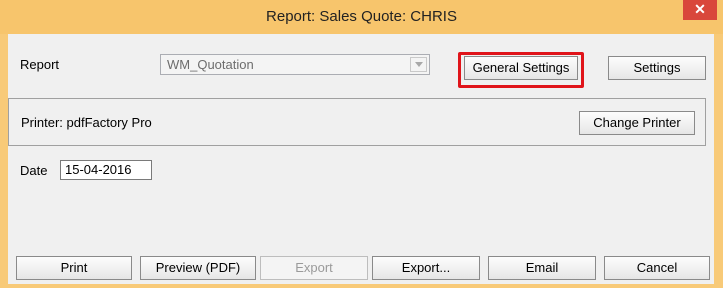  Describe the element at coordinates (542, 268) in the screenshot. I see `email-button: Email` at that location.